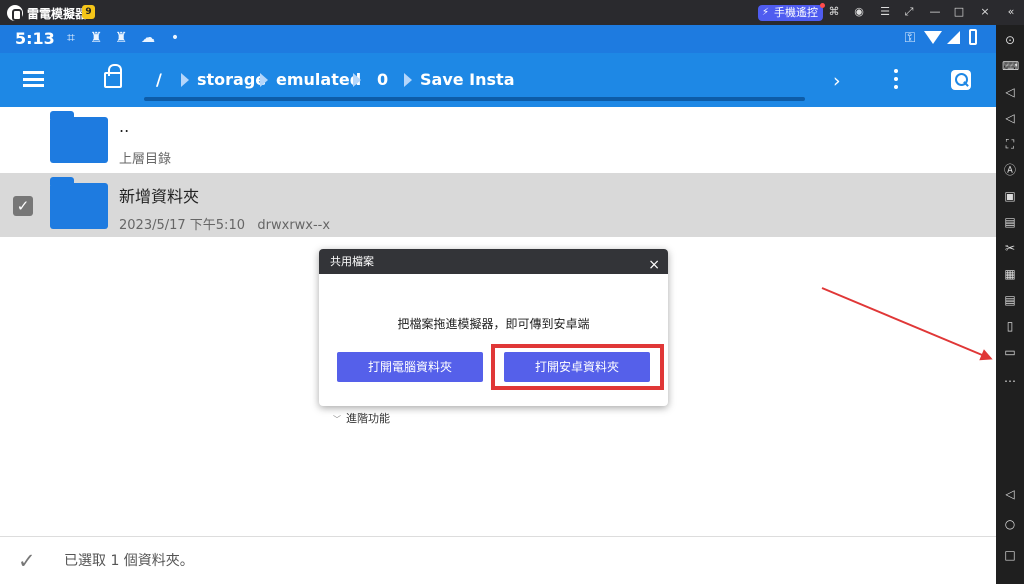  What do you see at coordinates (35, 38) in the screenshot?
I see `status-time: 5:13` at bounding box center [35, 38].